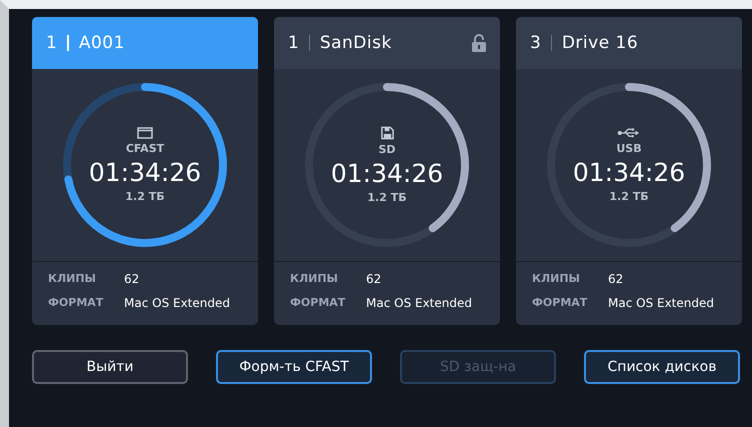 The image size is (752, 427). Describe the element at coordinates (629, 148) in the screenshot. I see `media-type: USB` at that location.